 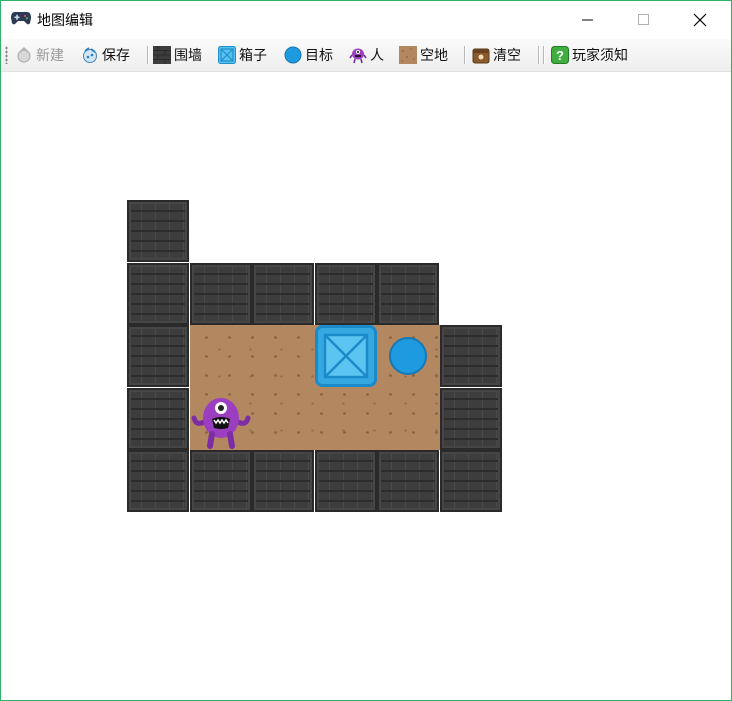 I want to click on new-button: 新建, so click(x=39, y=55).